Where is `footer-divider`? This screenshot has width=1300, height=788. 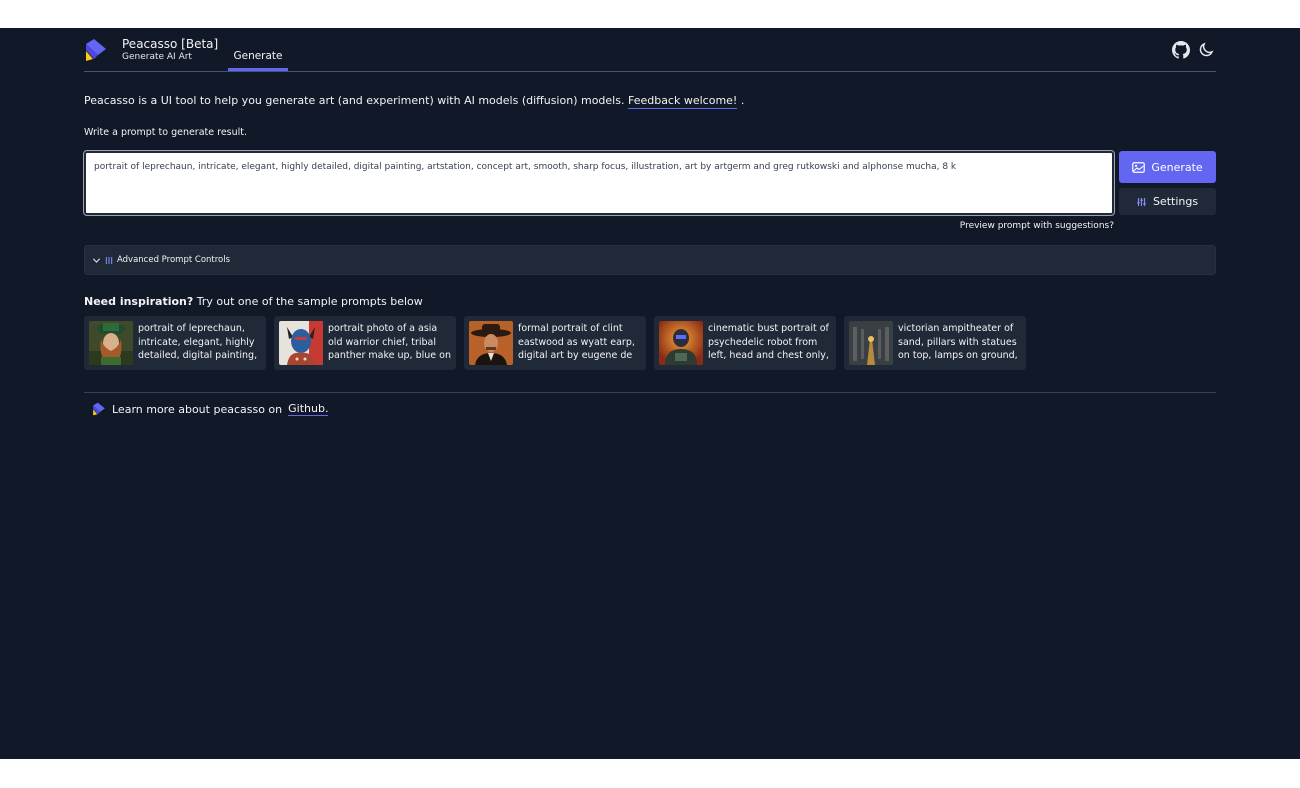 footer-divider is located at coordinates (650, 392).